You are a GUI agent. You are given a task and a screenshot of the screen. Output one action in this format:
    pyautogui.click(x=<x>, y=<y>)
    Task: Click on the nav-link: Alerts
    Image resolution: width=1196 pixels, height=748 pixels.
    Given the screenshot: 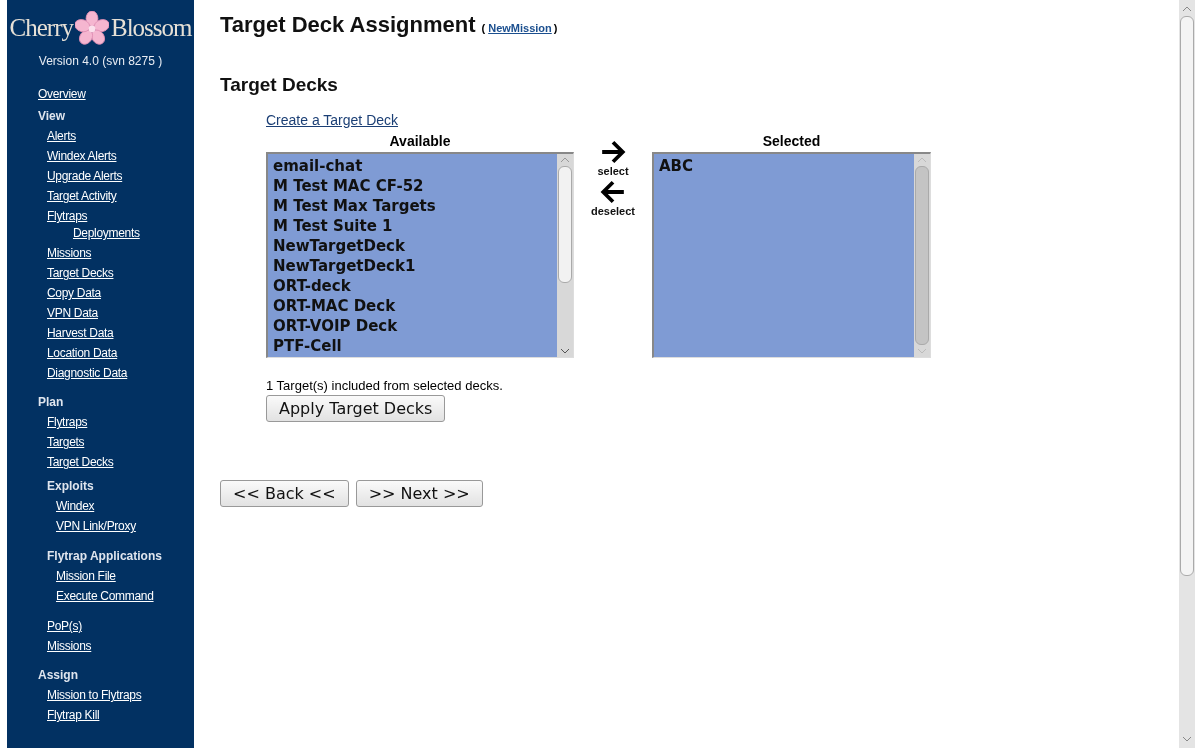 What is the action you would take?
    pyautogui.click(x=61, y=136)
    